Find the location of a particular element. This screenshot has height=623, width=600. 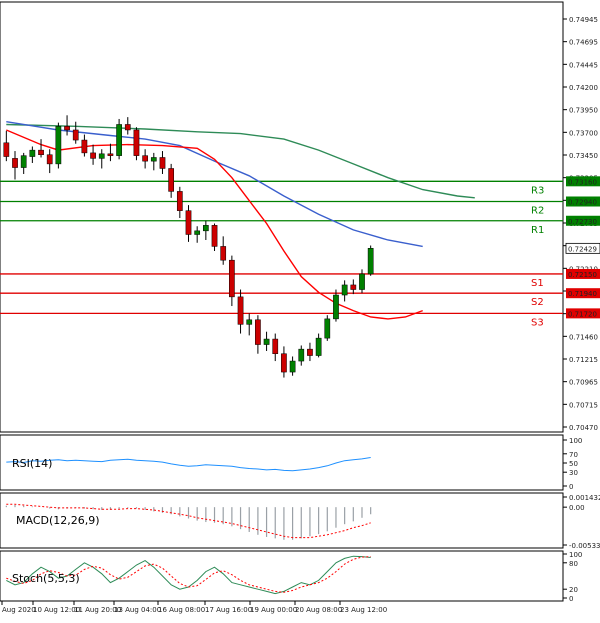

price-y-tick-label: 0.71215 is located at coordinates (583, 360).